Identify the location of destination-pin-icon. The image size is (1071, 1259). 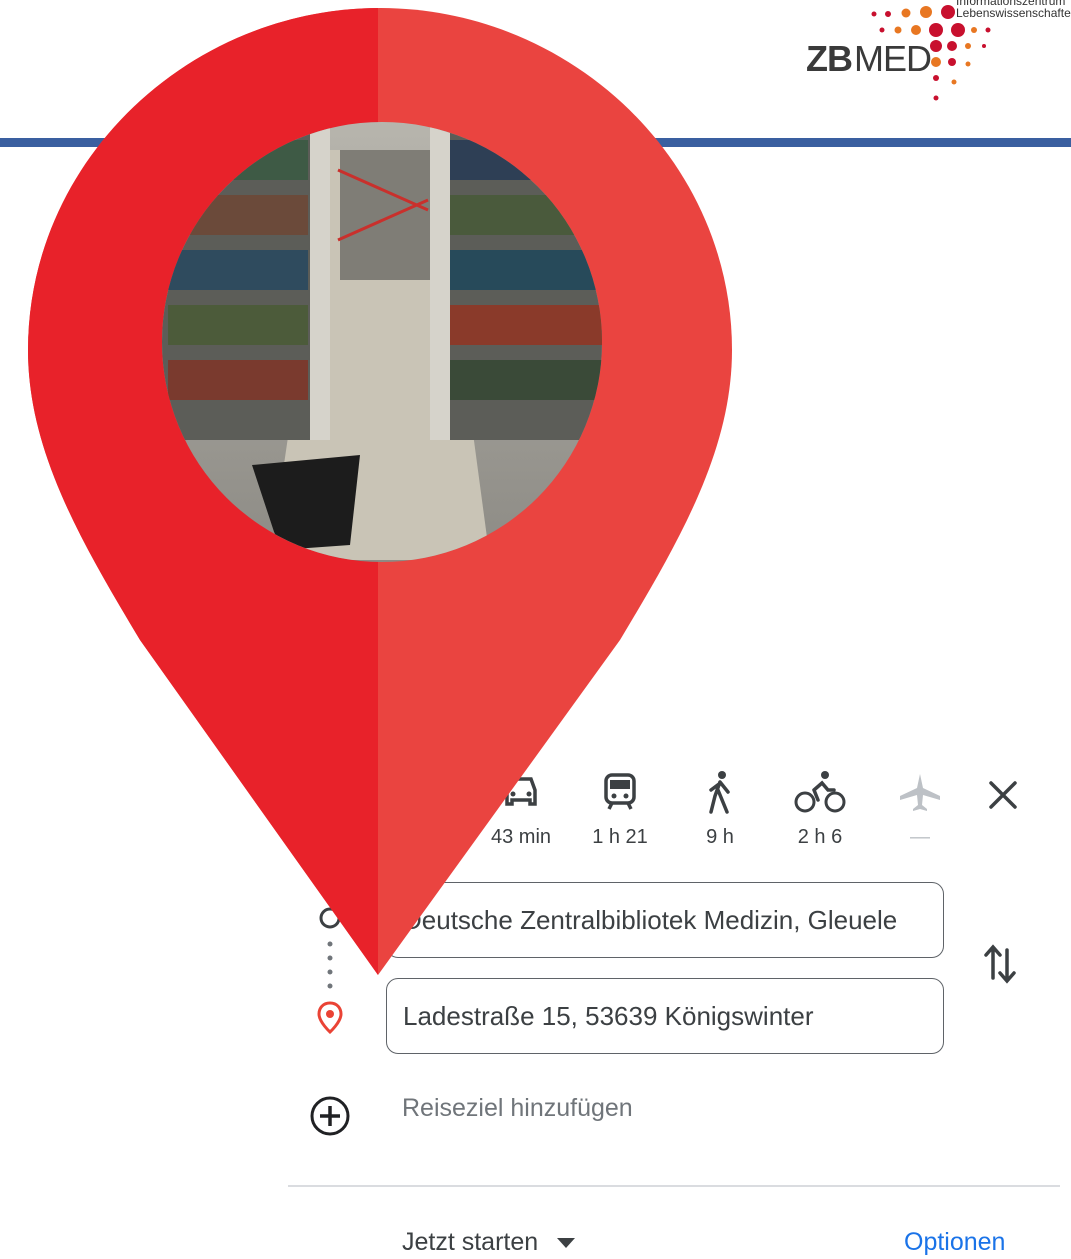
(330, 1018).